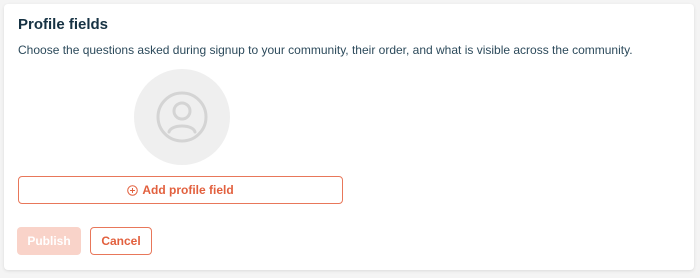 This screenshot has width=700, height=278. I want to click on avatar-placeholder, so click(182, 117).